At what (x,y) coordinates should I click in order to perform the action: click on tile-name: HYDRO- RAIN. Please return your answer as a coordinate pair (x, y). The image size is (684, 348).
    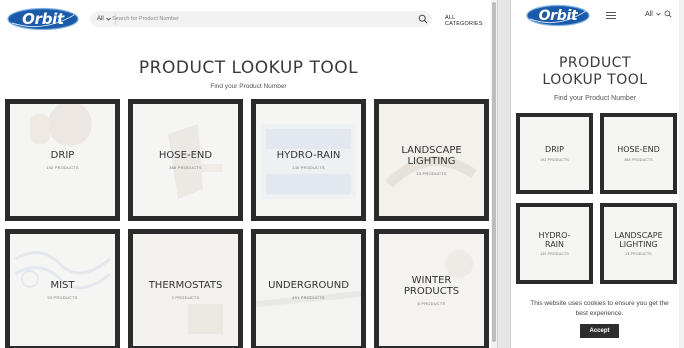
    Looking at the image, I should click on (554, 239).